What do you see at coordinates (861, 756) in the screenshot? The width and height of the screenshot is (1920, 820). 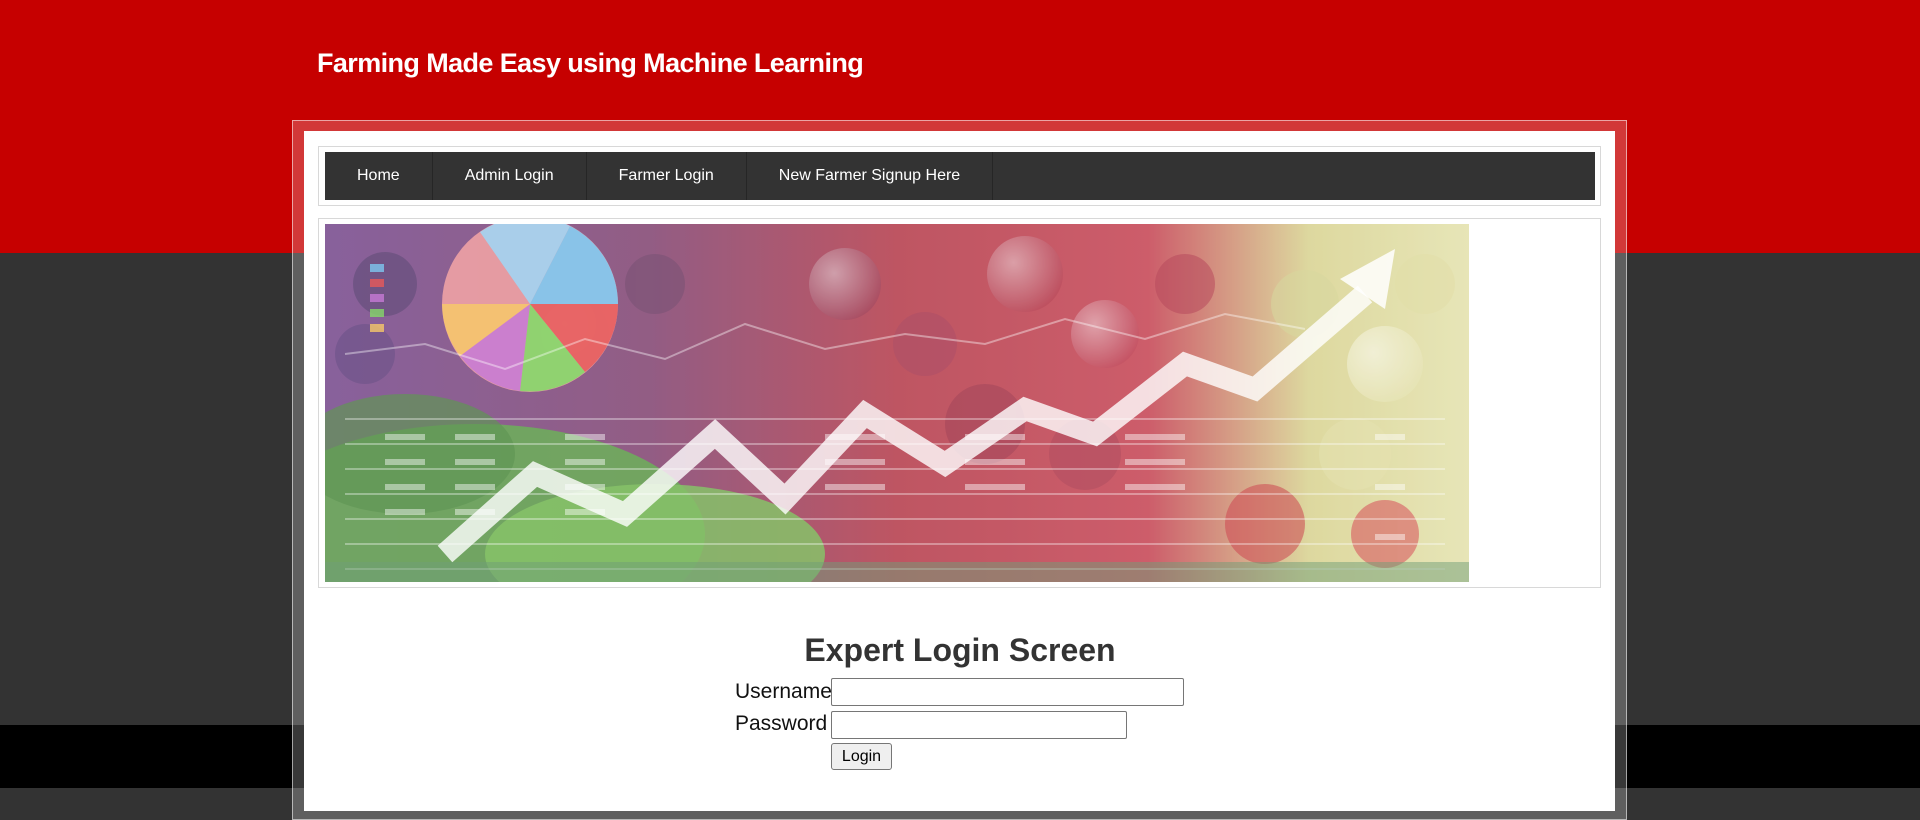 I see `login-button: Login` at bounding box center [861, 756].